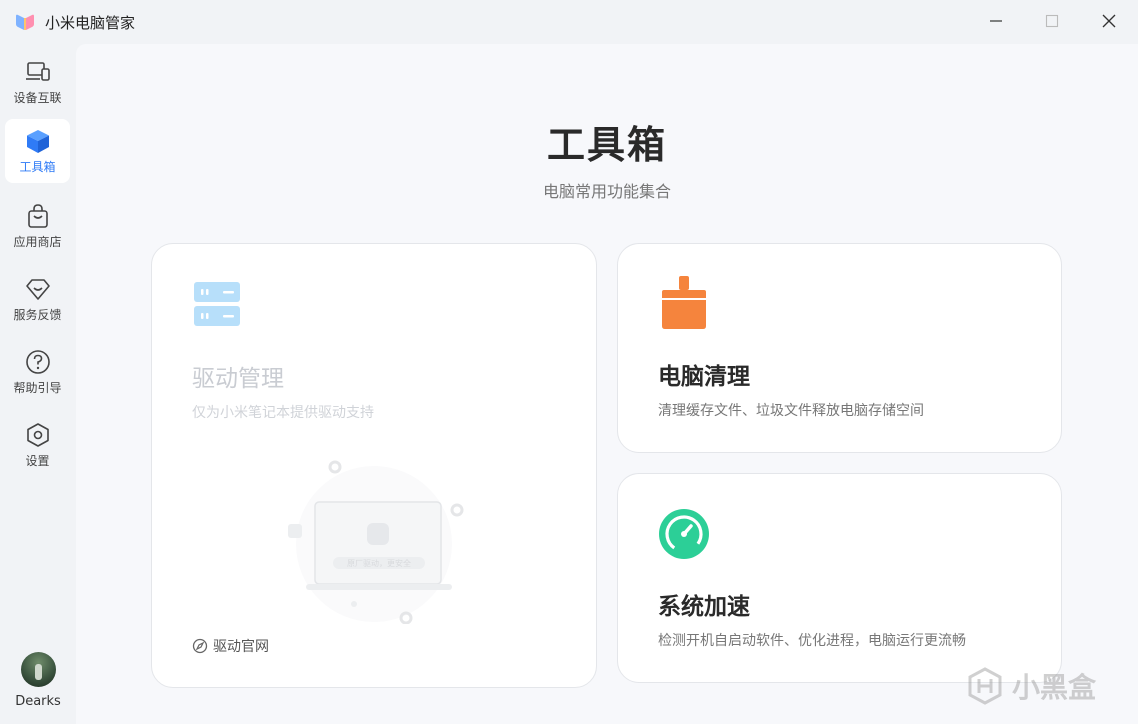  Describe the element at coordinates (812, 641) in the screenshot. I see `card-description: 检测开机自启动软件、优化进程，电脑运行更流畅` at that location.